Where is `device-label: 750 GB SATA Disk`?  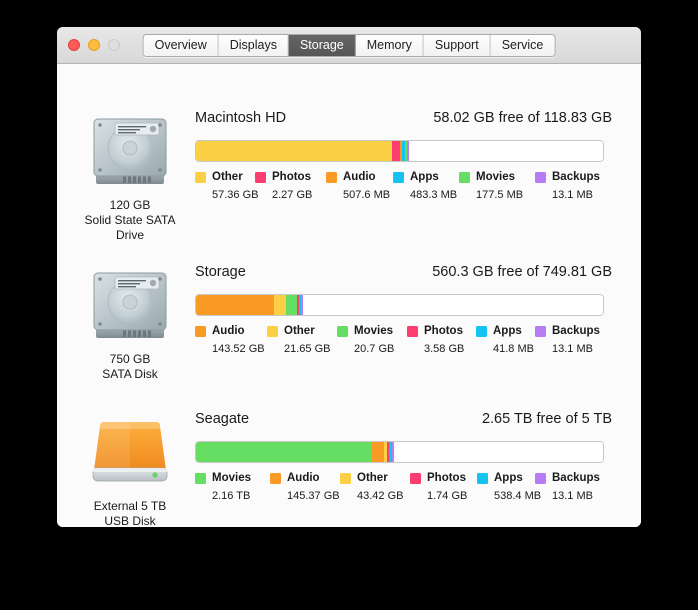 device-label: 750 GB SATA Disk is located at coordinates (130, 367).